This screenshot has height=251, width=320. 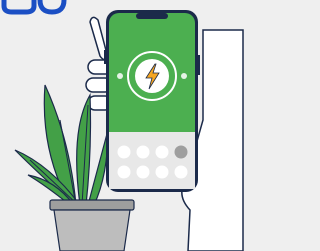 I want to click on ring-dot-left, so click(x=120, y=76).